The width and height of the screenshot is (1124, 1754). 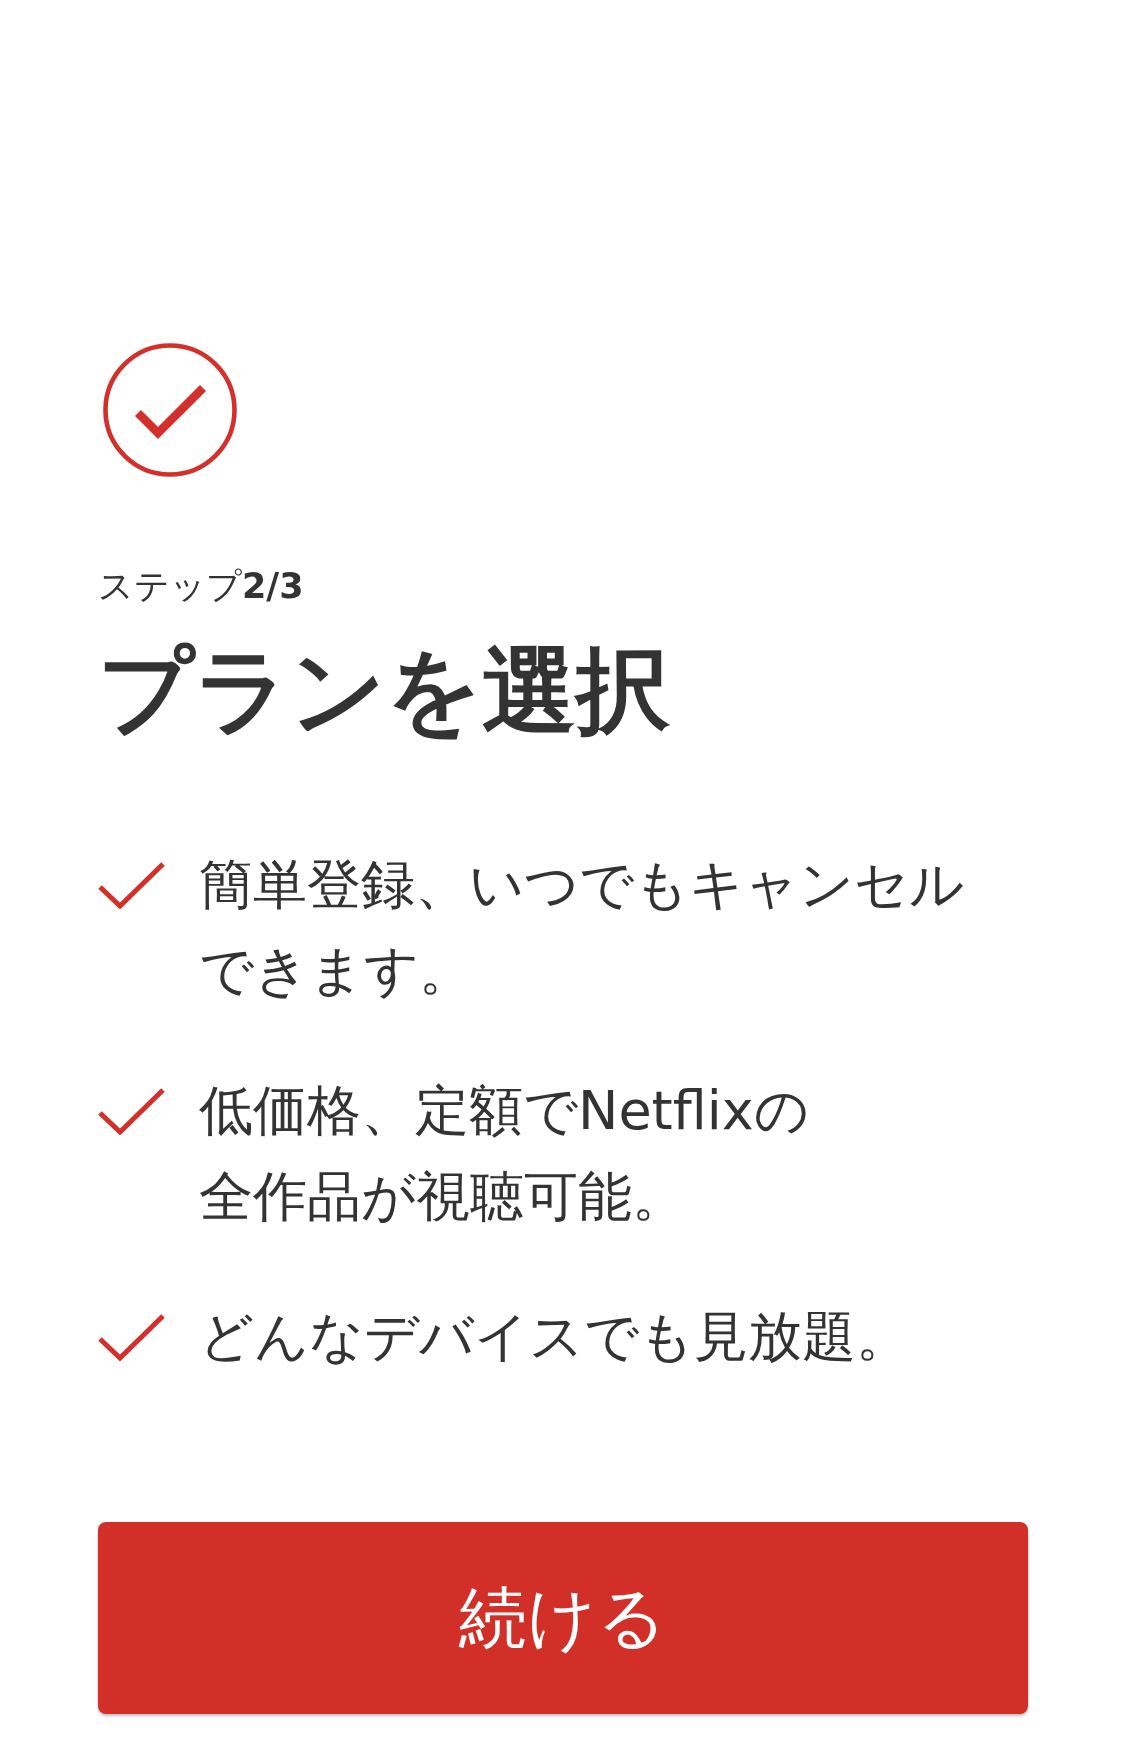 I want to click on continue-button: 続ける, so click(x=563, y=1618).